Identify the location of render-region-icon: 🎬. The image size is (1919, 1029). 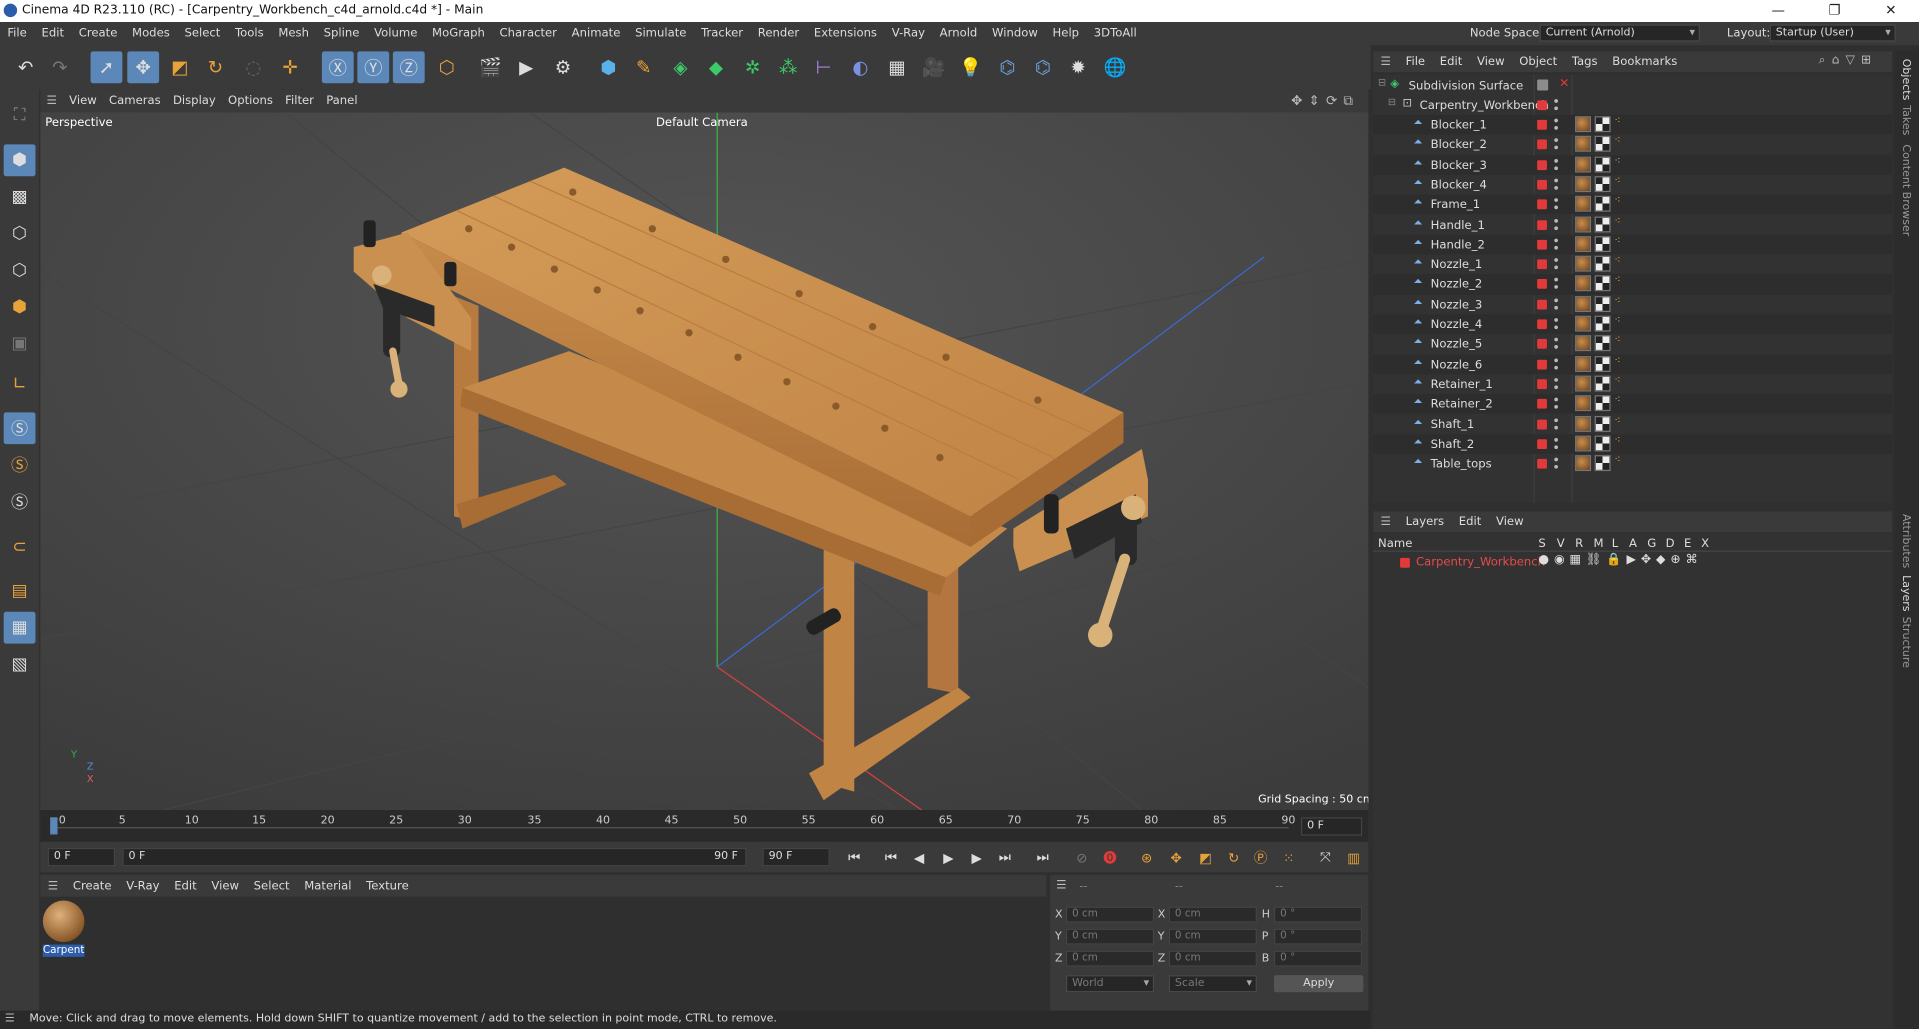
(491, 67).